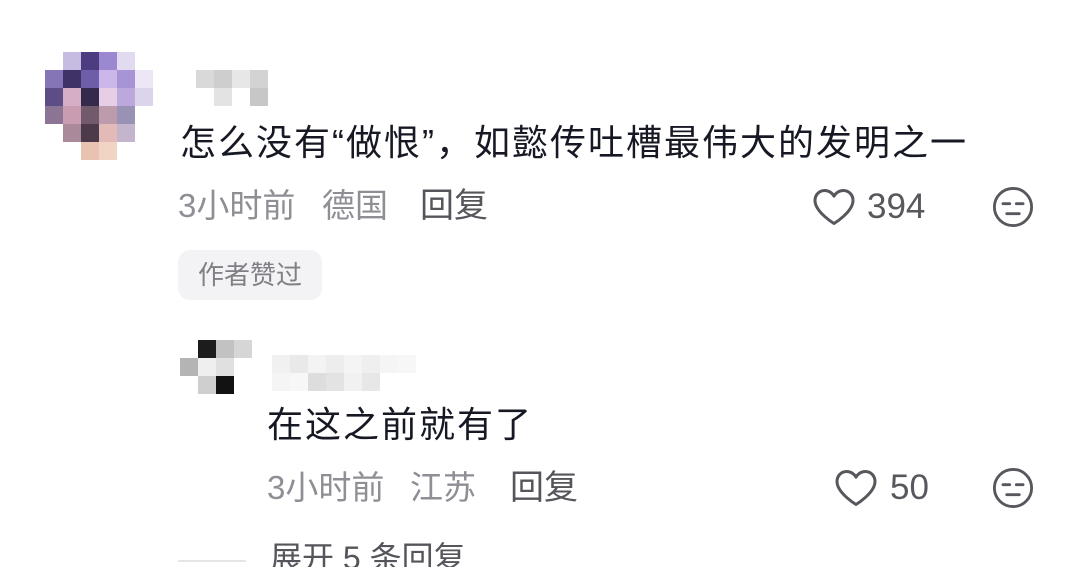 This screenshot has width=1080, height=567. Describe the element at coordinates (443, 487) in the screenshot. I see `reply-location: 江苏` at that location.